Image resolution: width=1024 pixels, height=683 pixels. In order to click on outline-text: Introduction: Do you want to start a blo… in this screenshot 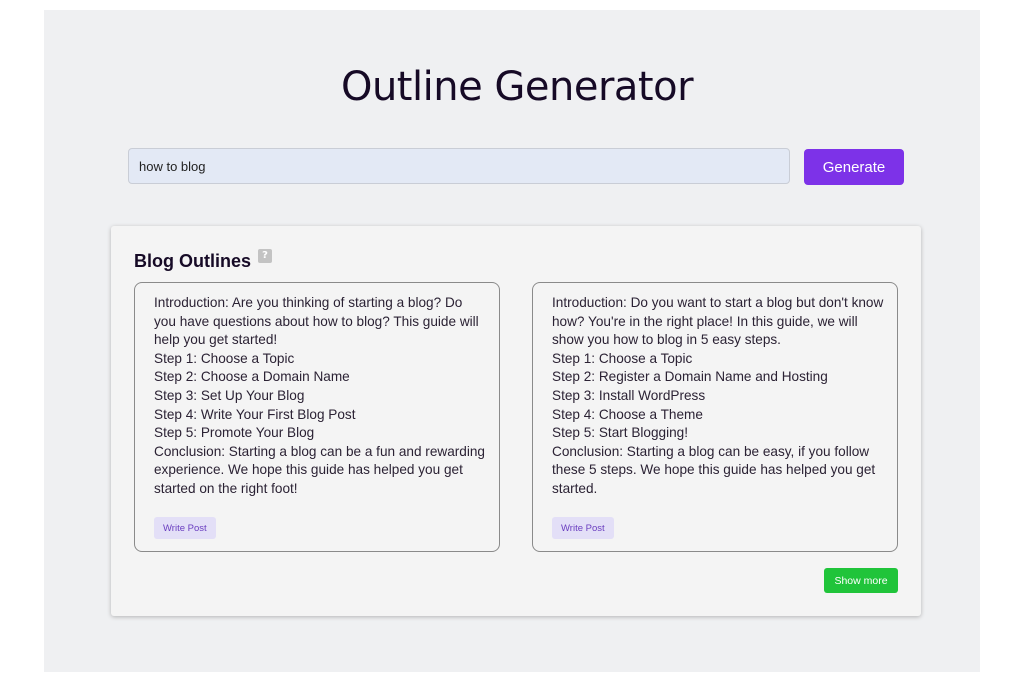, I will do `click(718, 395)`.